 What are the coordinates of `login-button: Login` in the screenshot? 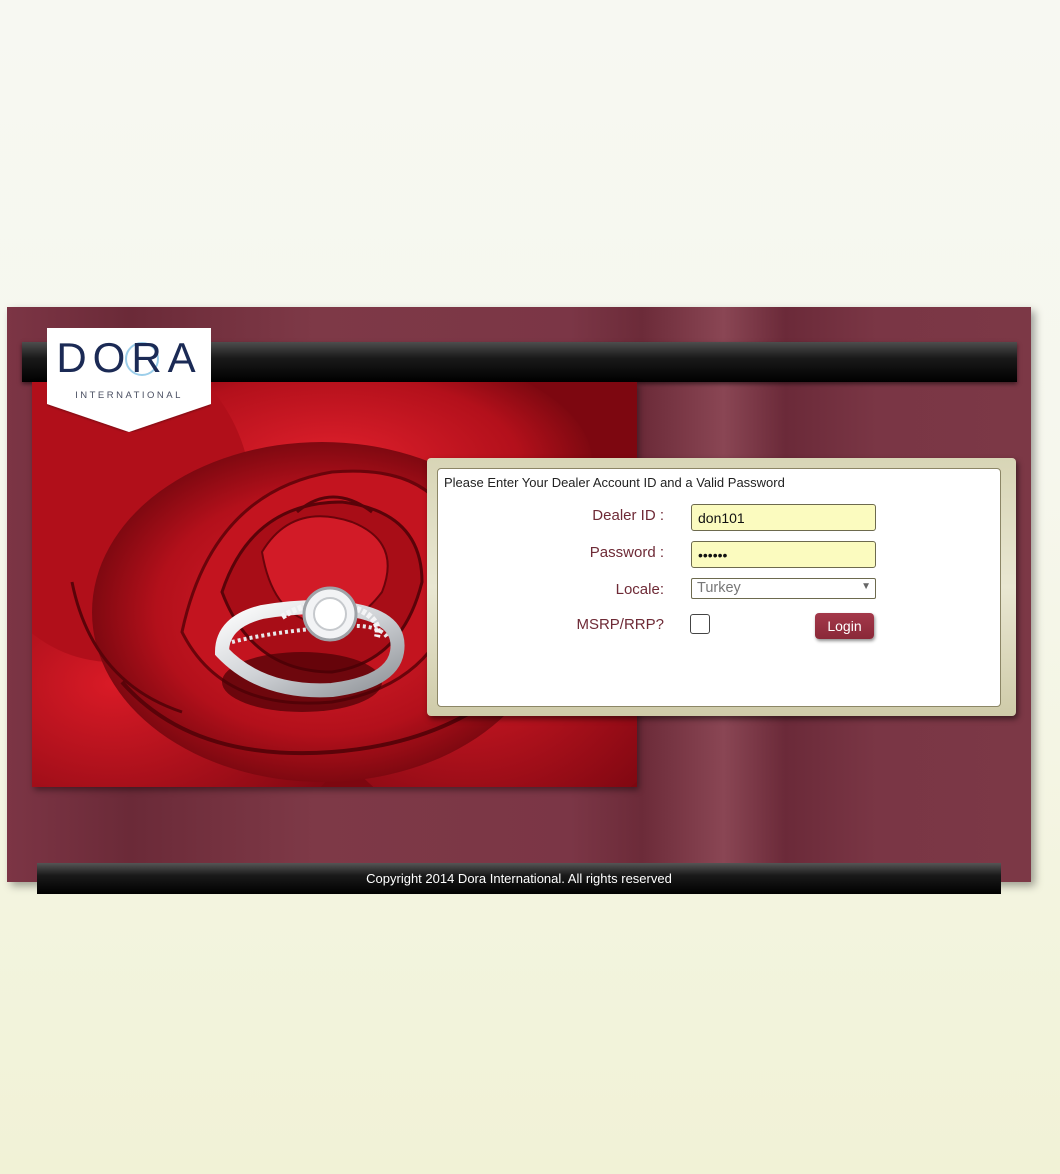 It's located at (844, 626).